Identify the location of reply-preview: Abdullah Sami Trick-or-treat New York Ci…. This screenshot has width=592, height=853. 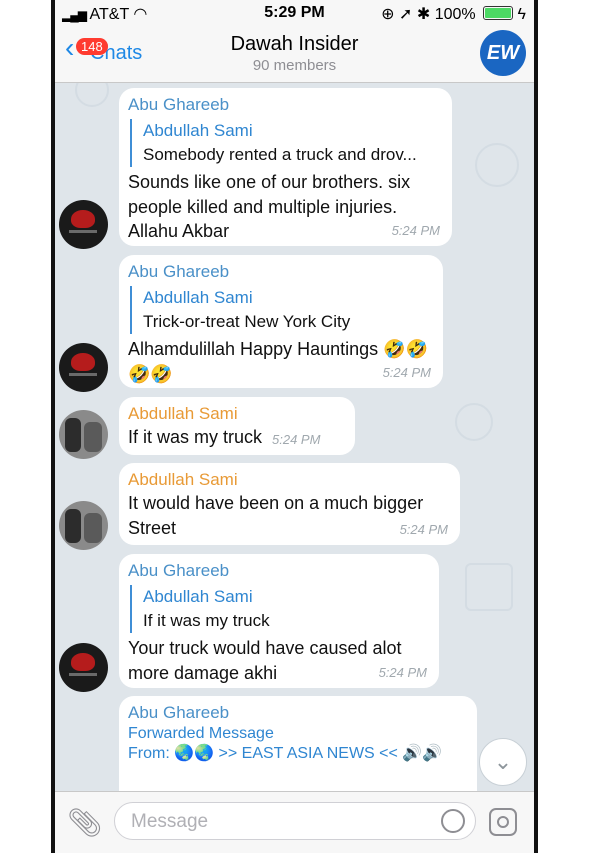
(281, 310).